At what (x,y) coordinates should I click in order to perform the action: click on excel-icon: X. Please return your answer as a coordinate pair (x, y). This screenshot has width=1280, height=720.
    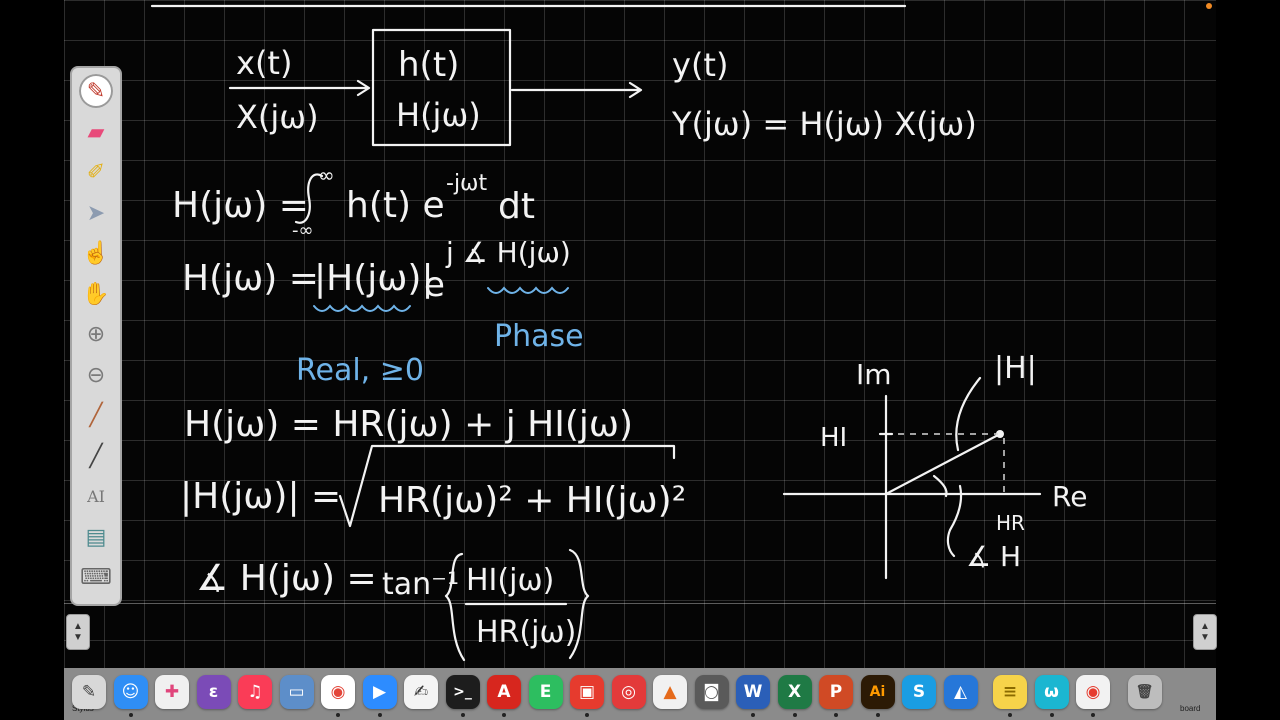
    Looking at the image, I should click on (794, 692).